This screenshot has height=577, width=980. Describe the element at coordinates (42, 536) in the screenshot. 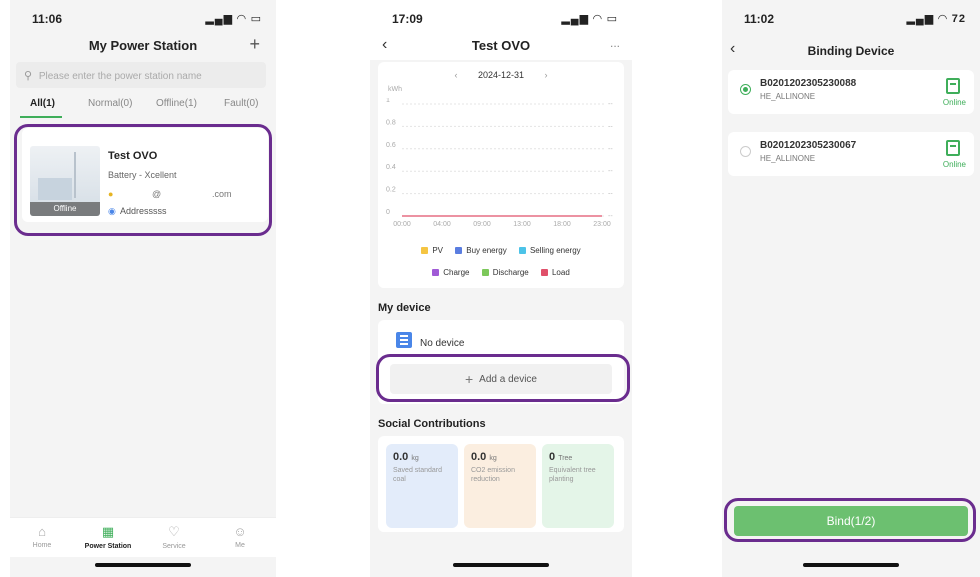

I see `nav-home: ⌂ Home` at that location.